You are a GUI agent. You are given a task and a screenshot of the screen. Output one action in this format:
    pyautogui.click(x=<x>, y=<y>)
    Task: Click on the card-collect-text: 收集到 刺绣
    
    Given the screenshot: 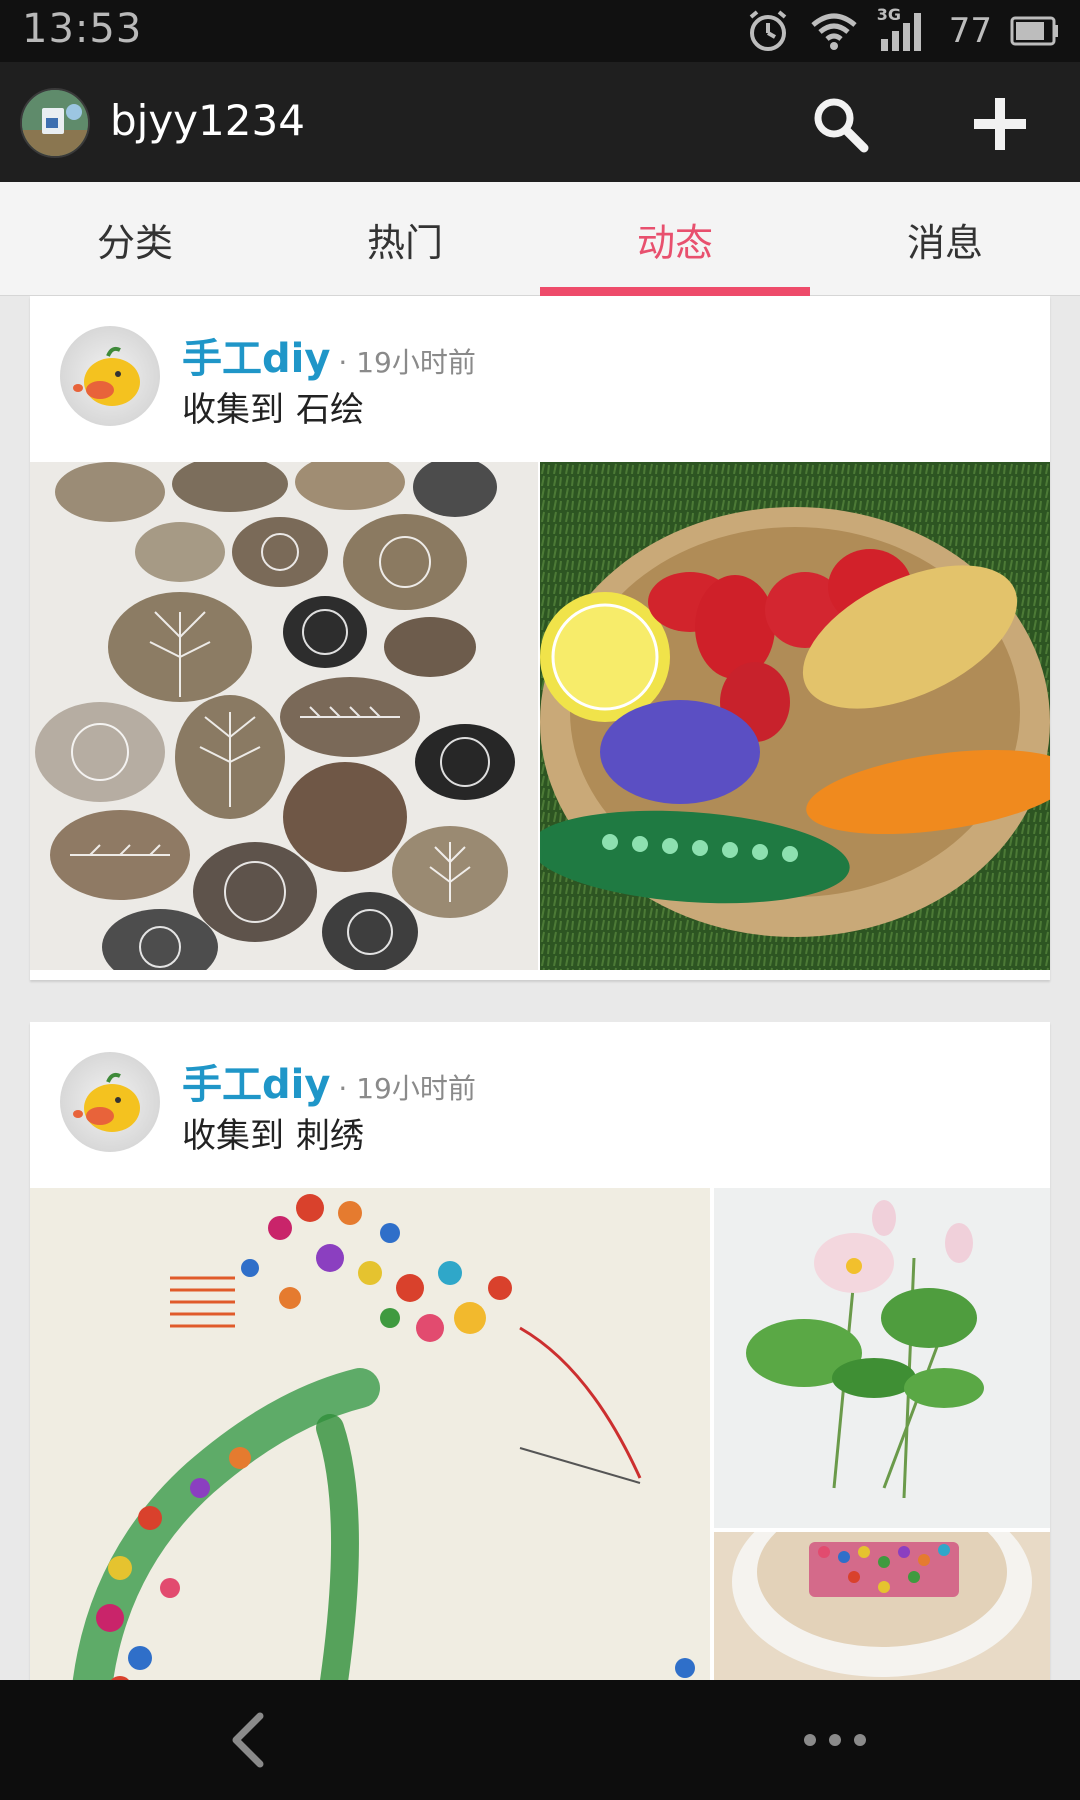 What is the action you would take?
    pyautogui.click(x=273, y=1132)
    